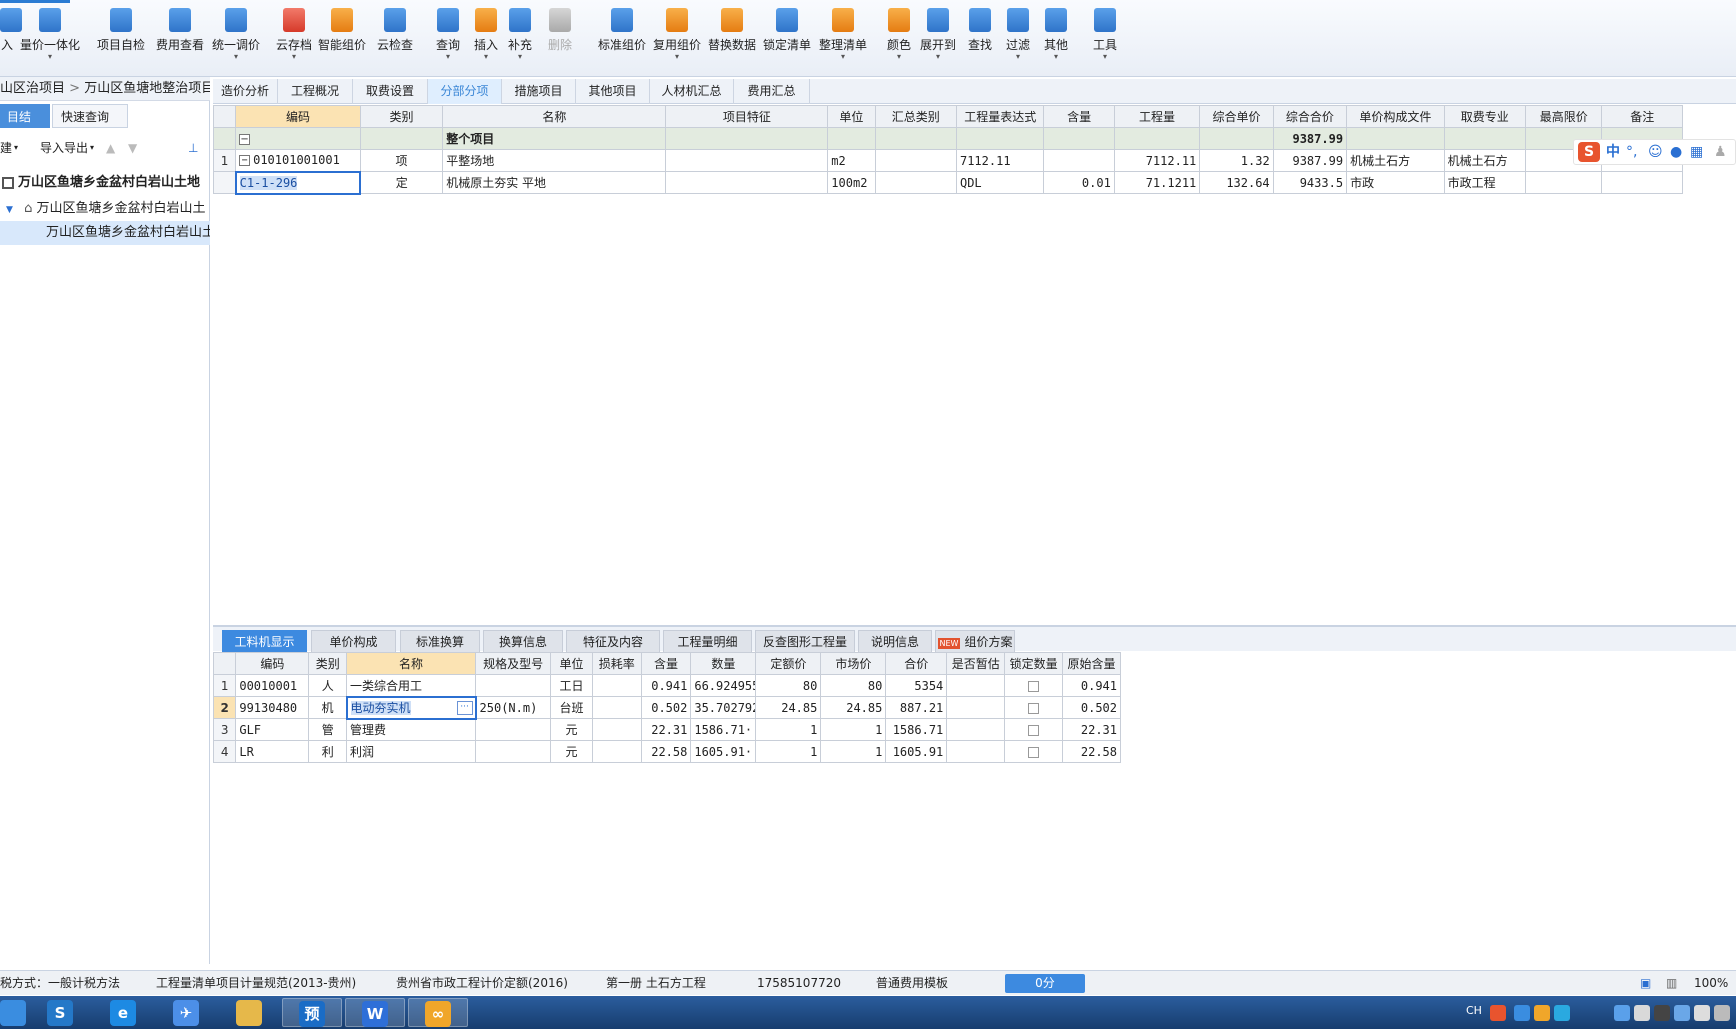  I want to click on tray-cloud-icon, so click(1562, 1013).